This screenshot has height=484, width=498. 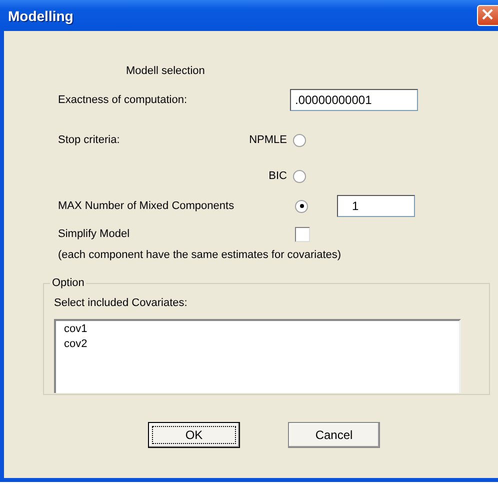 I want to click on components-field: 1, so click(x=376, y=206).